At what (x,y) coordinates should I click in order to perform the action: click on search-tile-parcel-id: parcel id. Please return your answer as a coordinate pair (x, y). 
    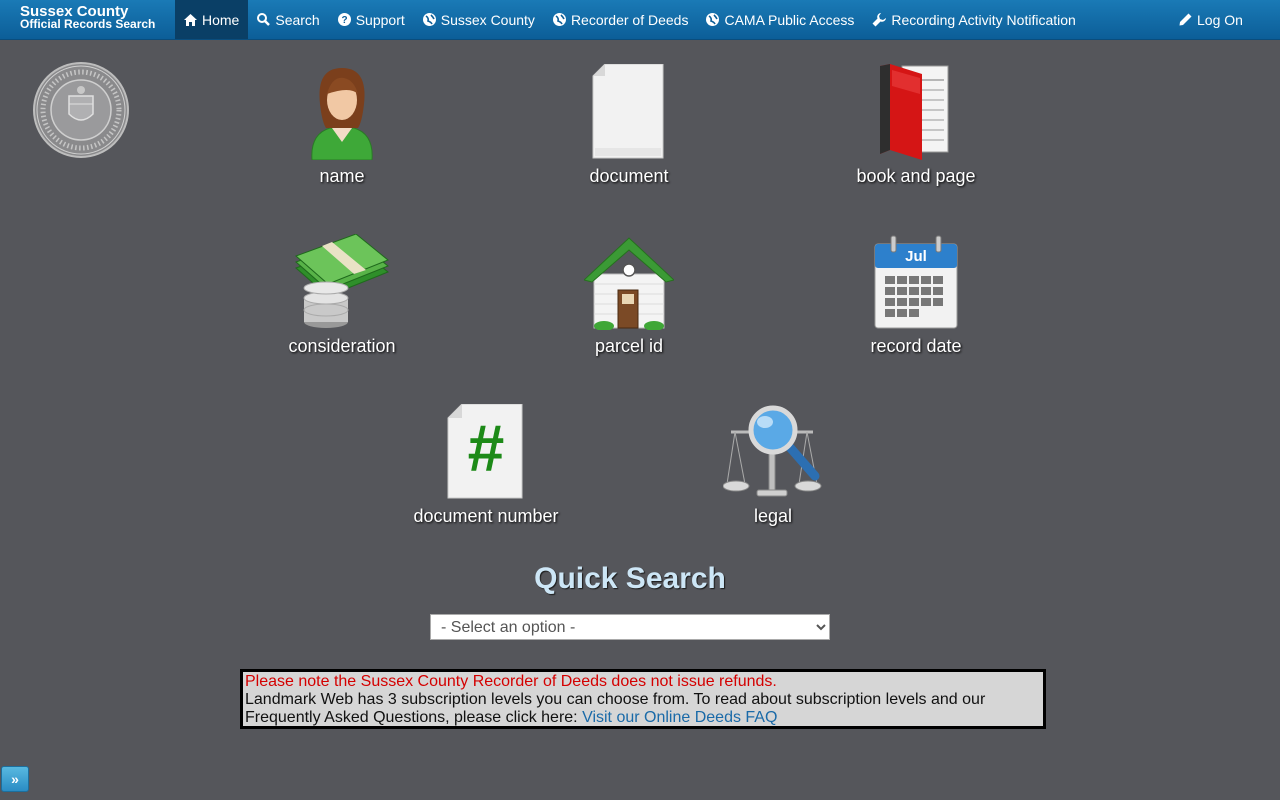
    Looking at the image, I should click on (629, 295).